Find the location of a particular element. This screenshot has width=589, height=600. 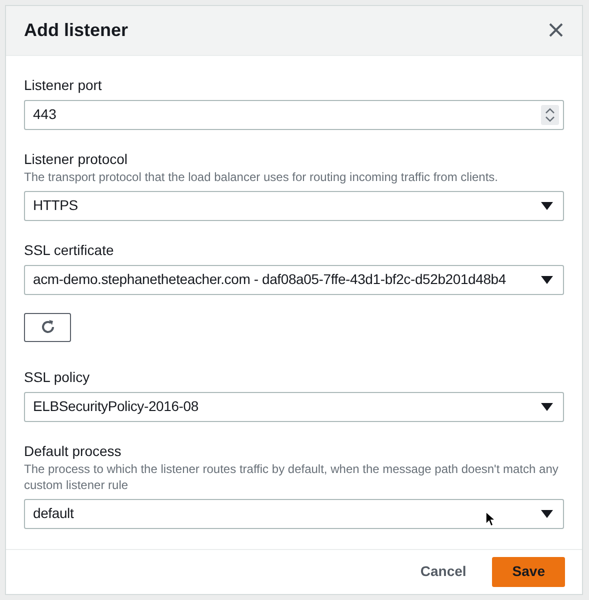

select-field: default is located at coordinates (294, 513).